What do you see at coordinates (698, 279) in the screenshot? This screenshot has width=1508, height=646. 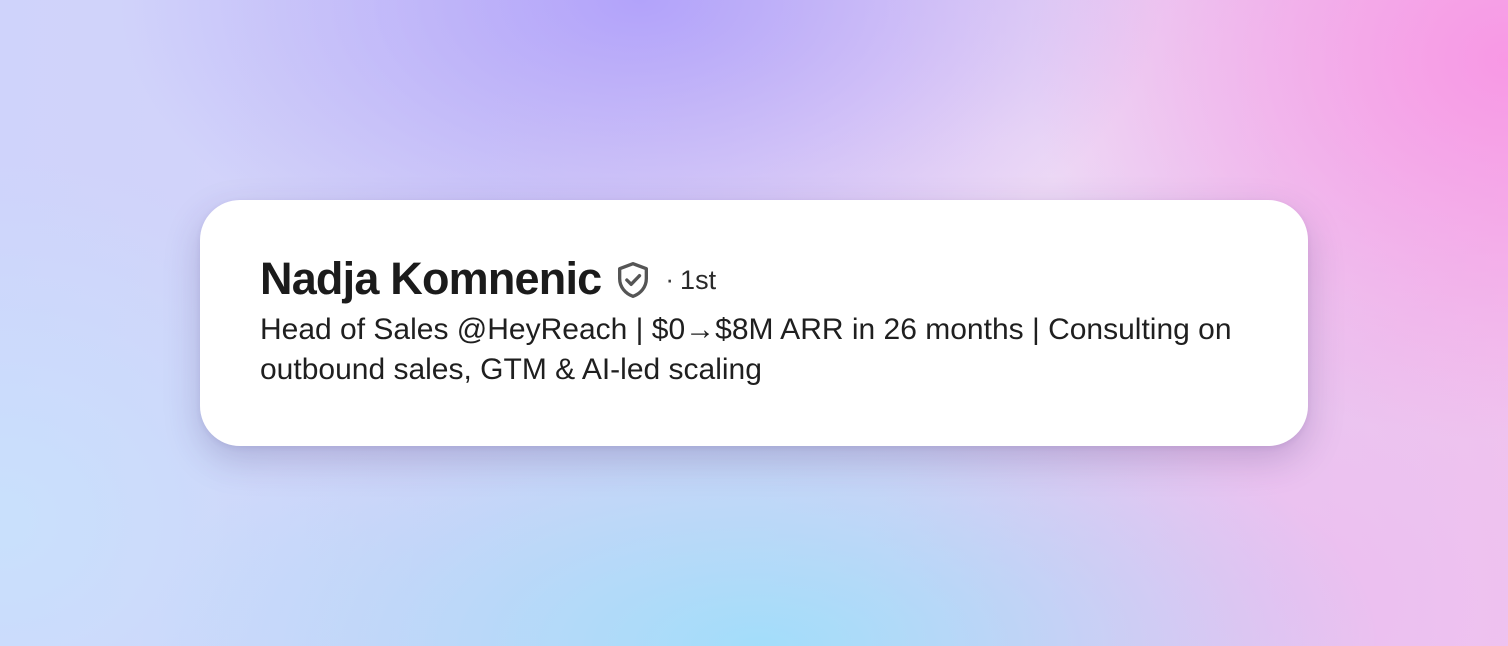 I see `connection-degree: 1st` at bounding box center [698, 279].